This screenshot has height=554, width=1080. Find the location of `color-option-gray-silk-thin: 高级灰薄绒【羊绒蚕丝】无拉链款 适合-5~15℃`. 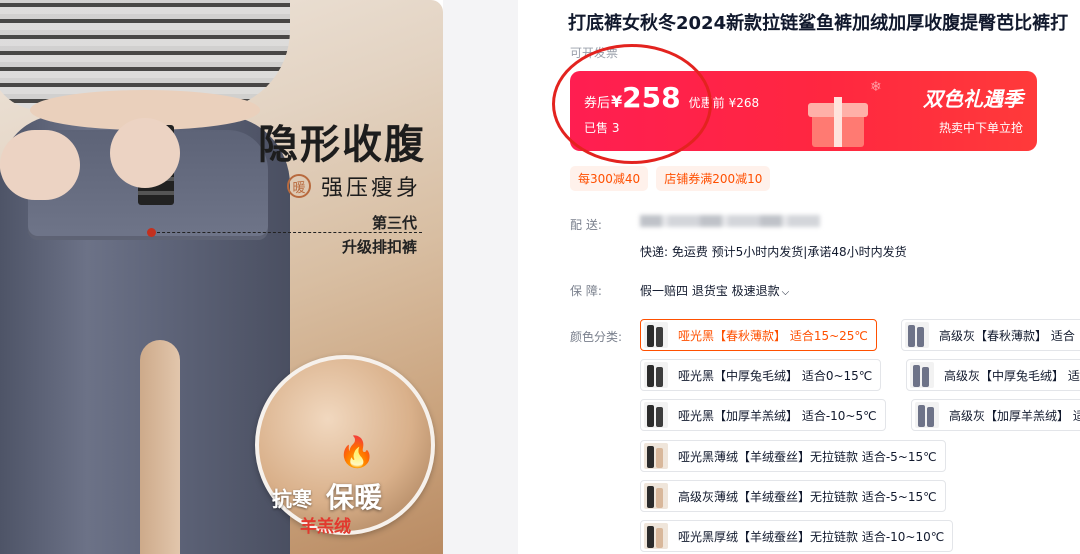

color-option-gray-silk-thin: 高级灰薄绒【羊绒蚕丝】无拉链款 适合-5~15℃ is located at coordinates (793, 496).